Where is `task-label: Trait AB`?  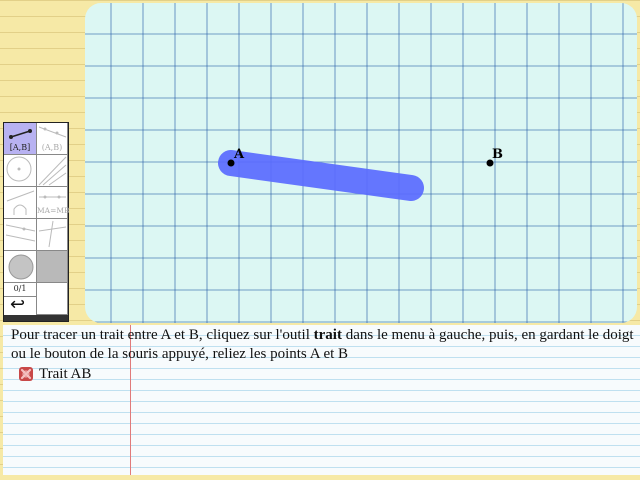 task-label: Trait AB is located at coordinates (65, 373).